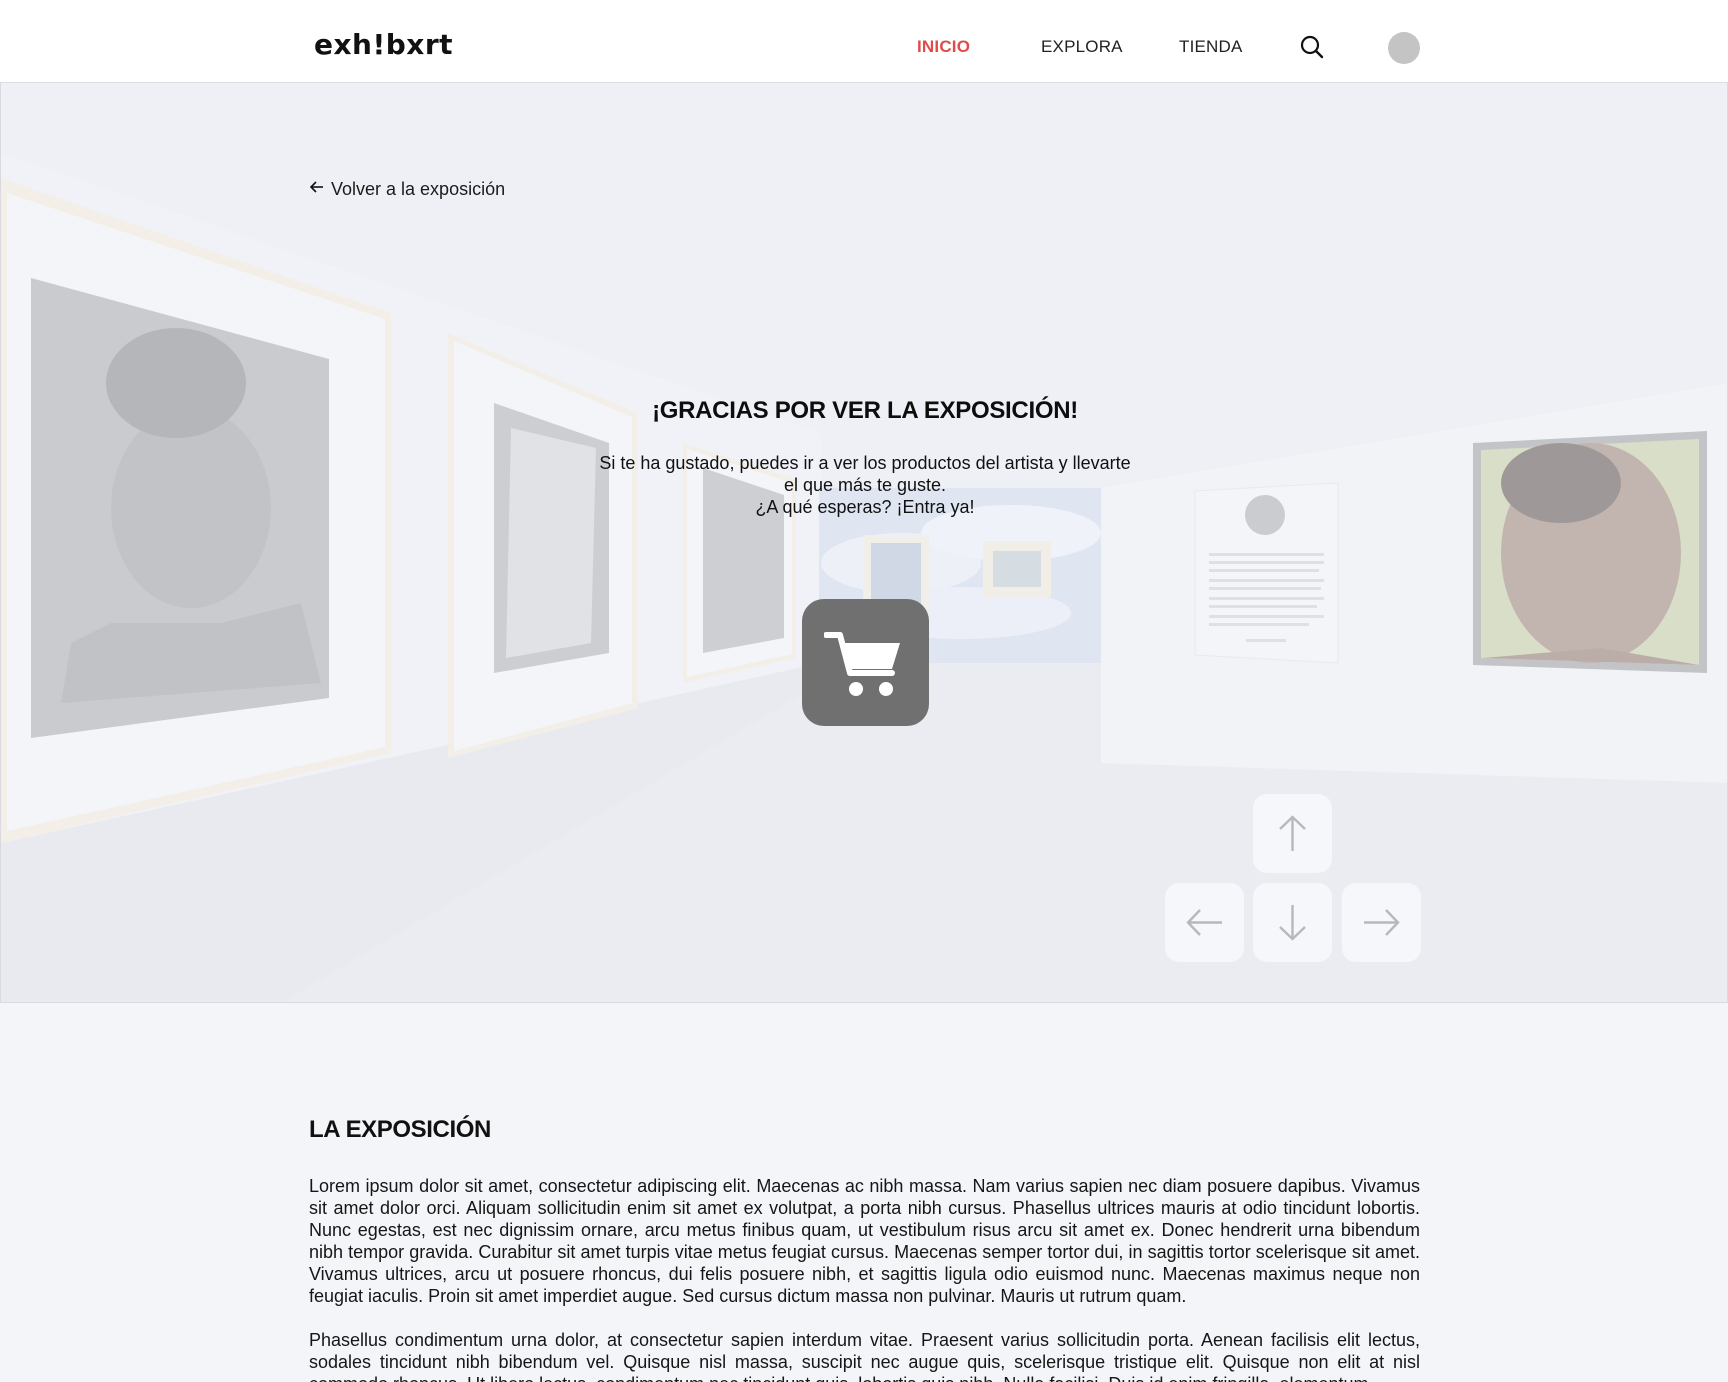 The width and height of the screenshot is (1728, 1382). What do you see at coordinates (317, 189) in the screenshot?
I see `arrow-back-icon` at bounding box center [317, 189].